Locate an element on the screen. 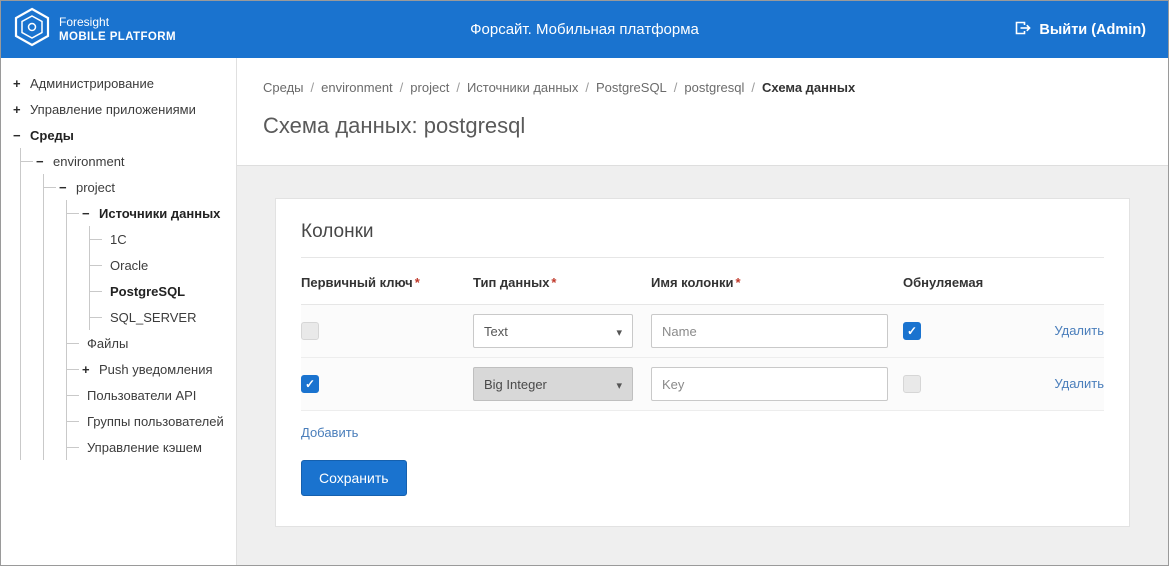 This screenshot has width=1169, height=566. table-row: Big Integer Удалить is located at coordinates (702, 384).